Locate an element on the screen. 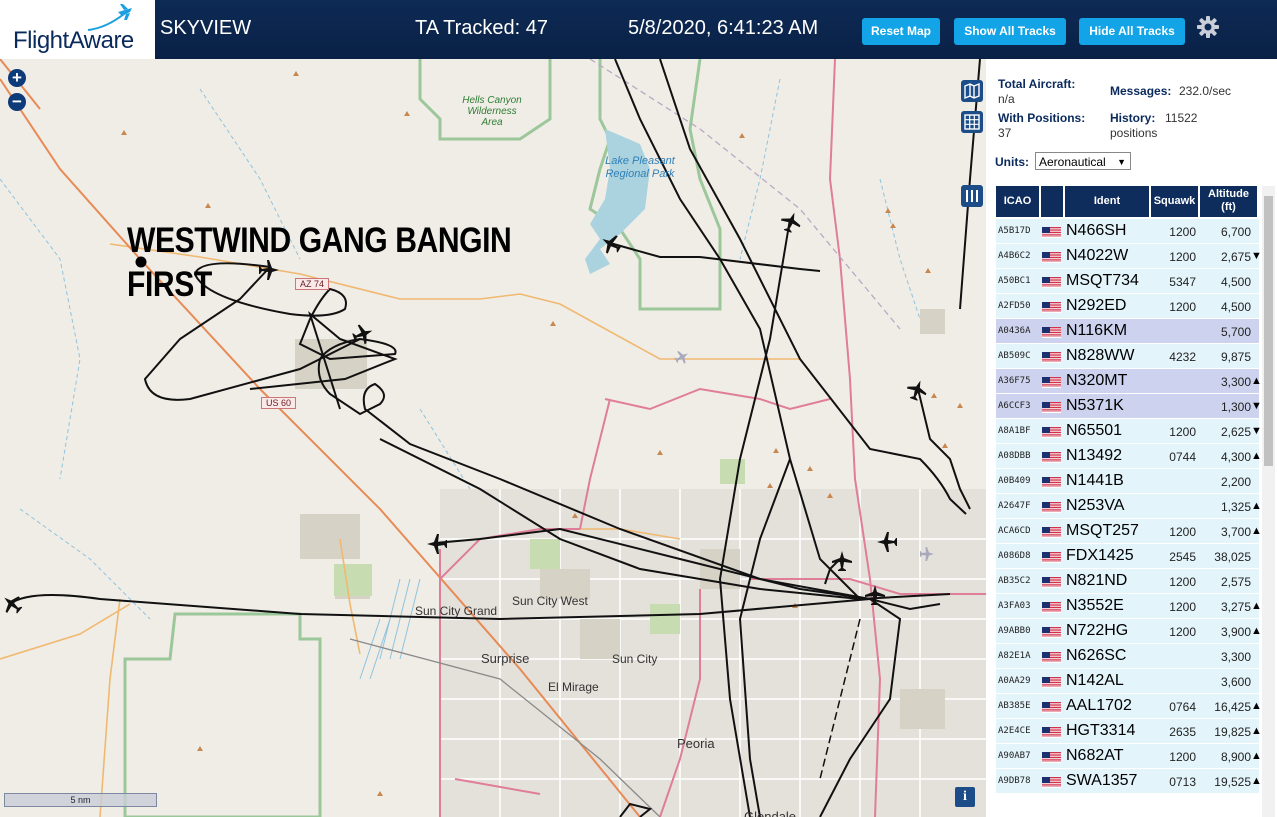  map-label-peoria: Peoria is located at coordinates (696, 743).